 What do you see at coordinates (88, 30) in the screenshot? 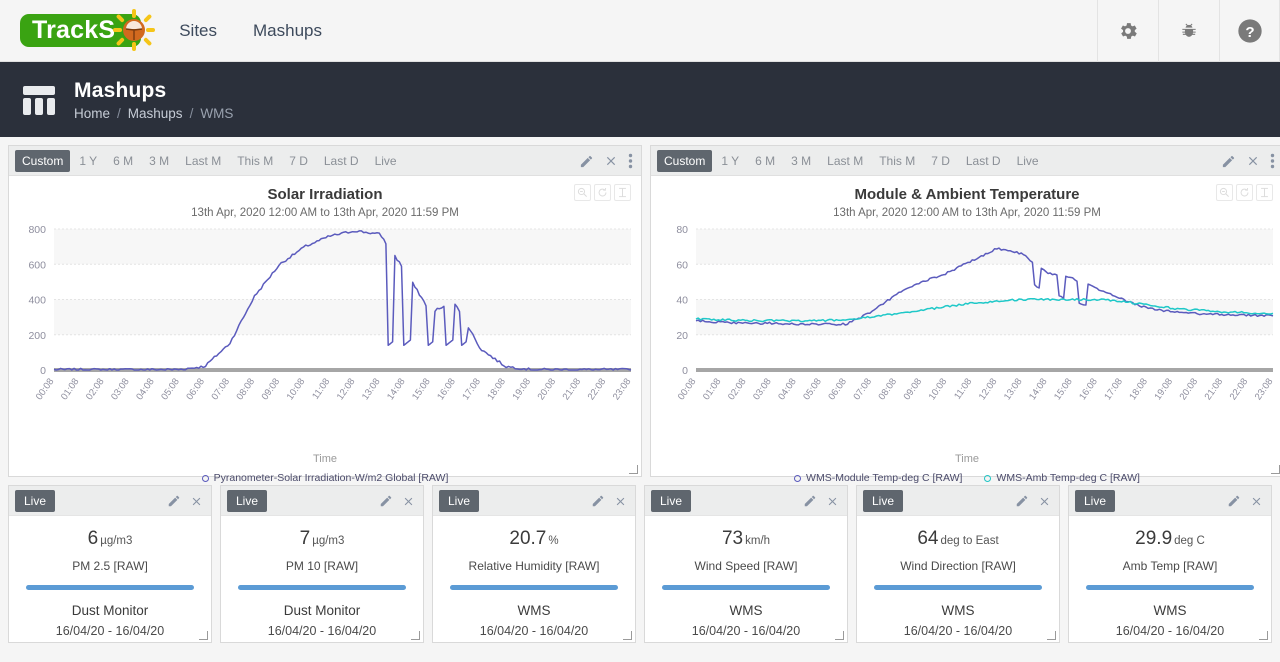
I see `app-logo: TrackS` at bounding box center [88, 30].